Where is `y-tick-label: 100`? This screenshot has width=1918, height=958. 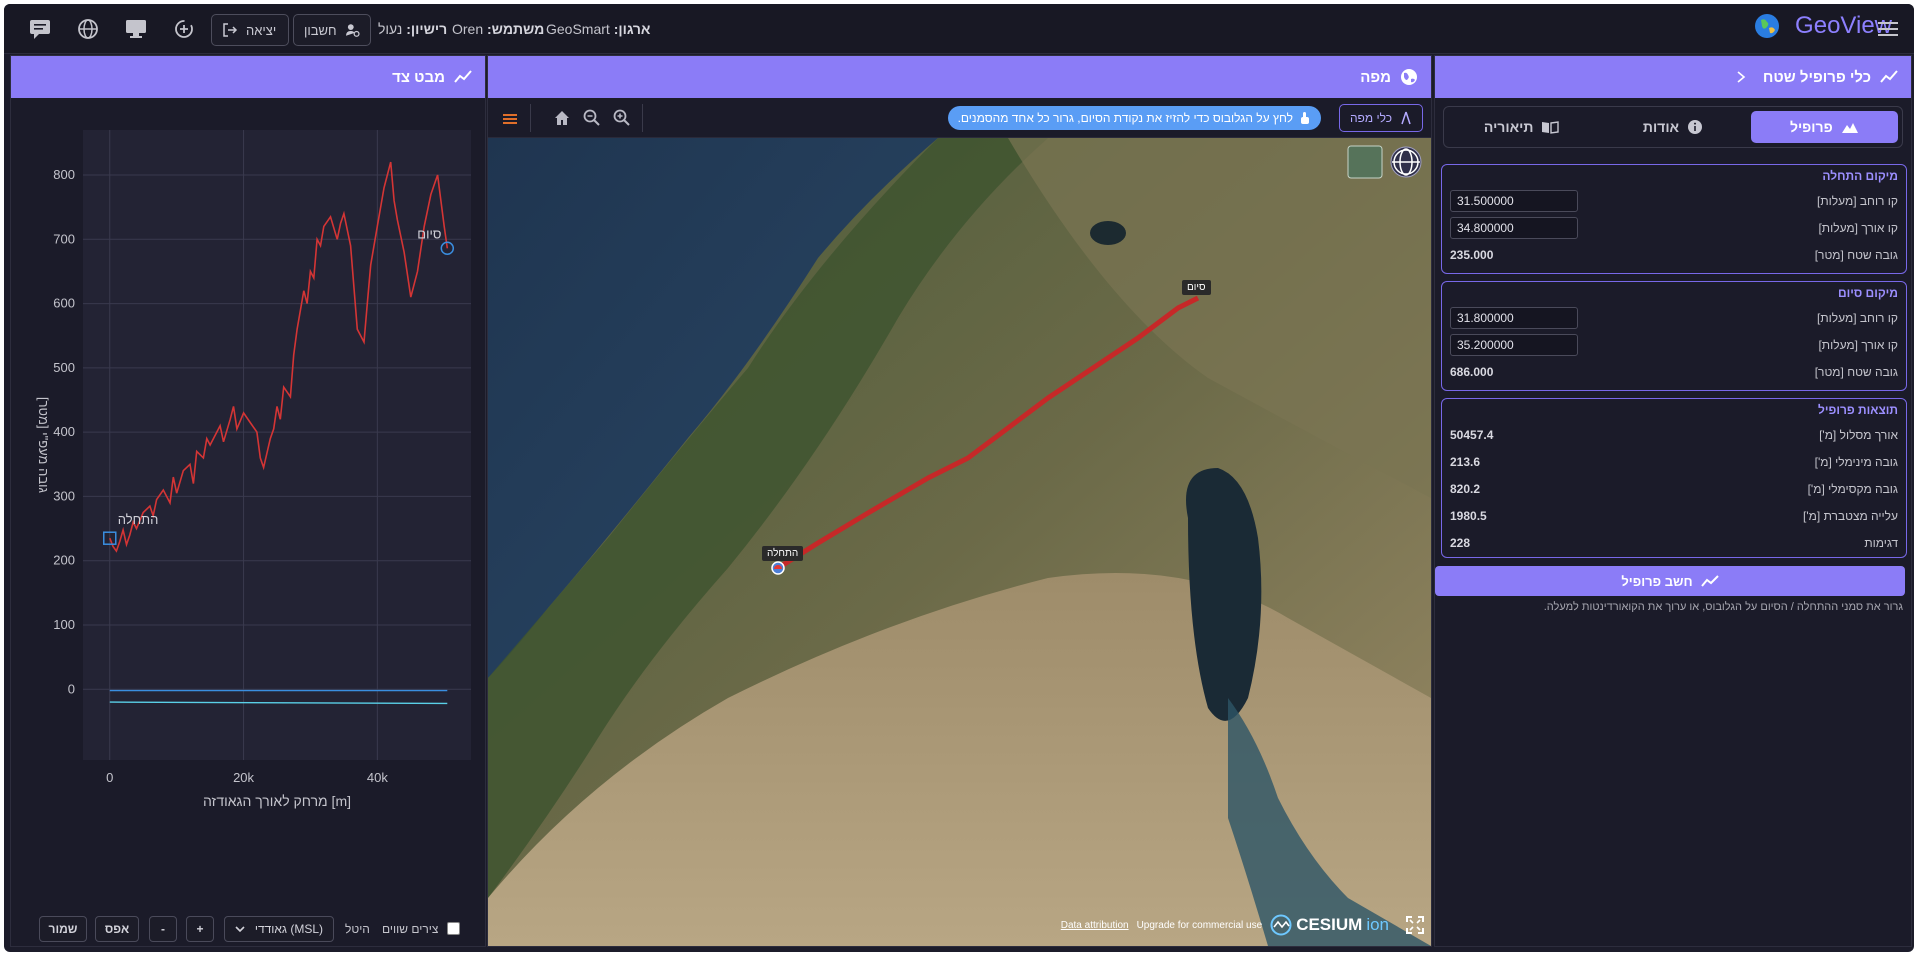
y-tick-label: 100 is located at coordinates (64, 624).